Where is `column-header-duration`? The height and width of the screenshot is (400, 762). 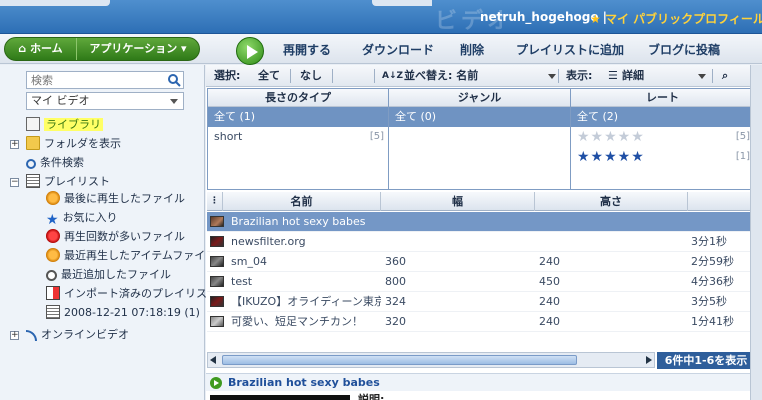 column-header-duration is located at coordinates (721, 201).